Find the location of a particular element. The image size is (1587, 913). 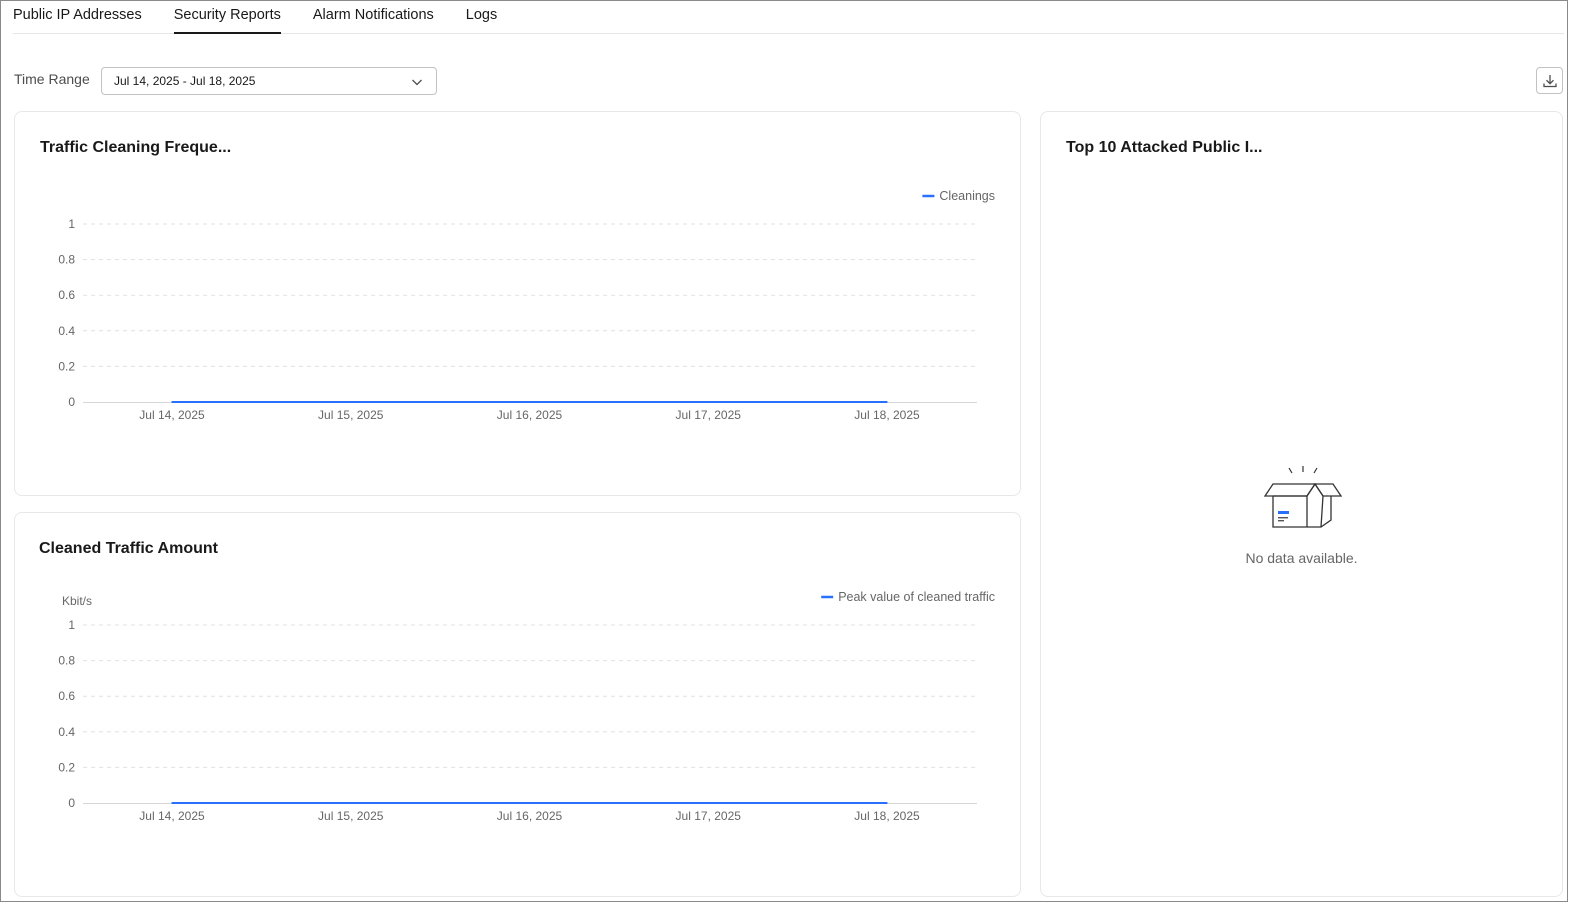

tab-public-ip-addresses: Public IP Addresses is located at coordinates (77, 17).